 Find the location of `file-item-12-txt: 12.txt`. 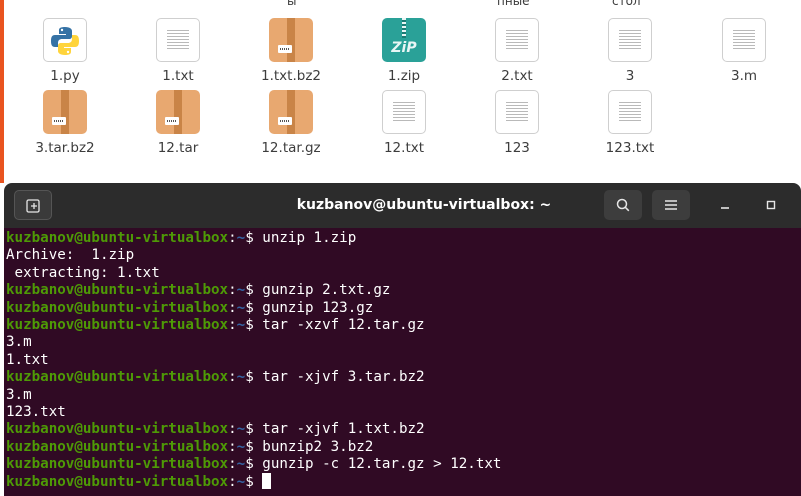

file-item-12-txt: 12.txt is located at coordinates (404, 123).